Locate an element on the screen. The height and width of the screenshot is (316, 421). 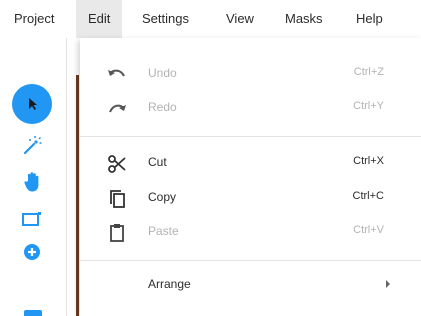
menubar: Project Edit Settings View Masks Help is located at coordinates (210, 19).